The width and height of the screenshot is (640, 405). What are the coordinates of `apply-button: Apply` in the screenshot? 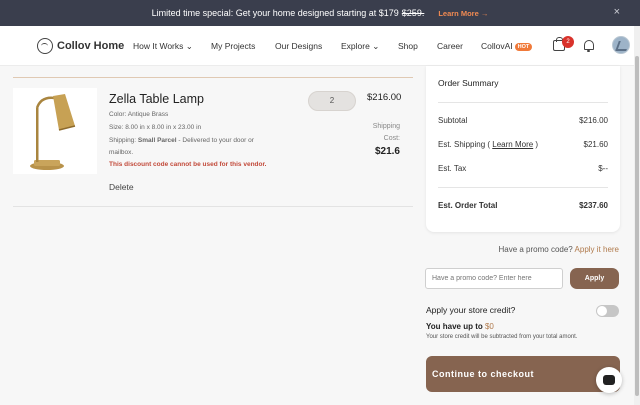 It's located at (594, 278).